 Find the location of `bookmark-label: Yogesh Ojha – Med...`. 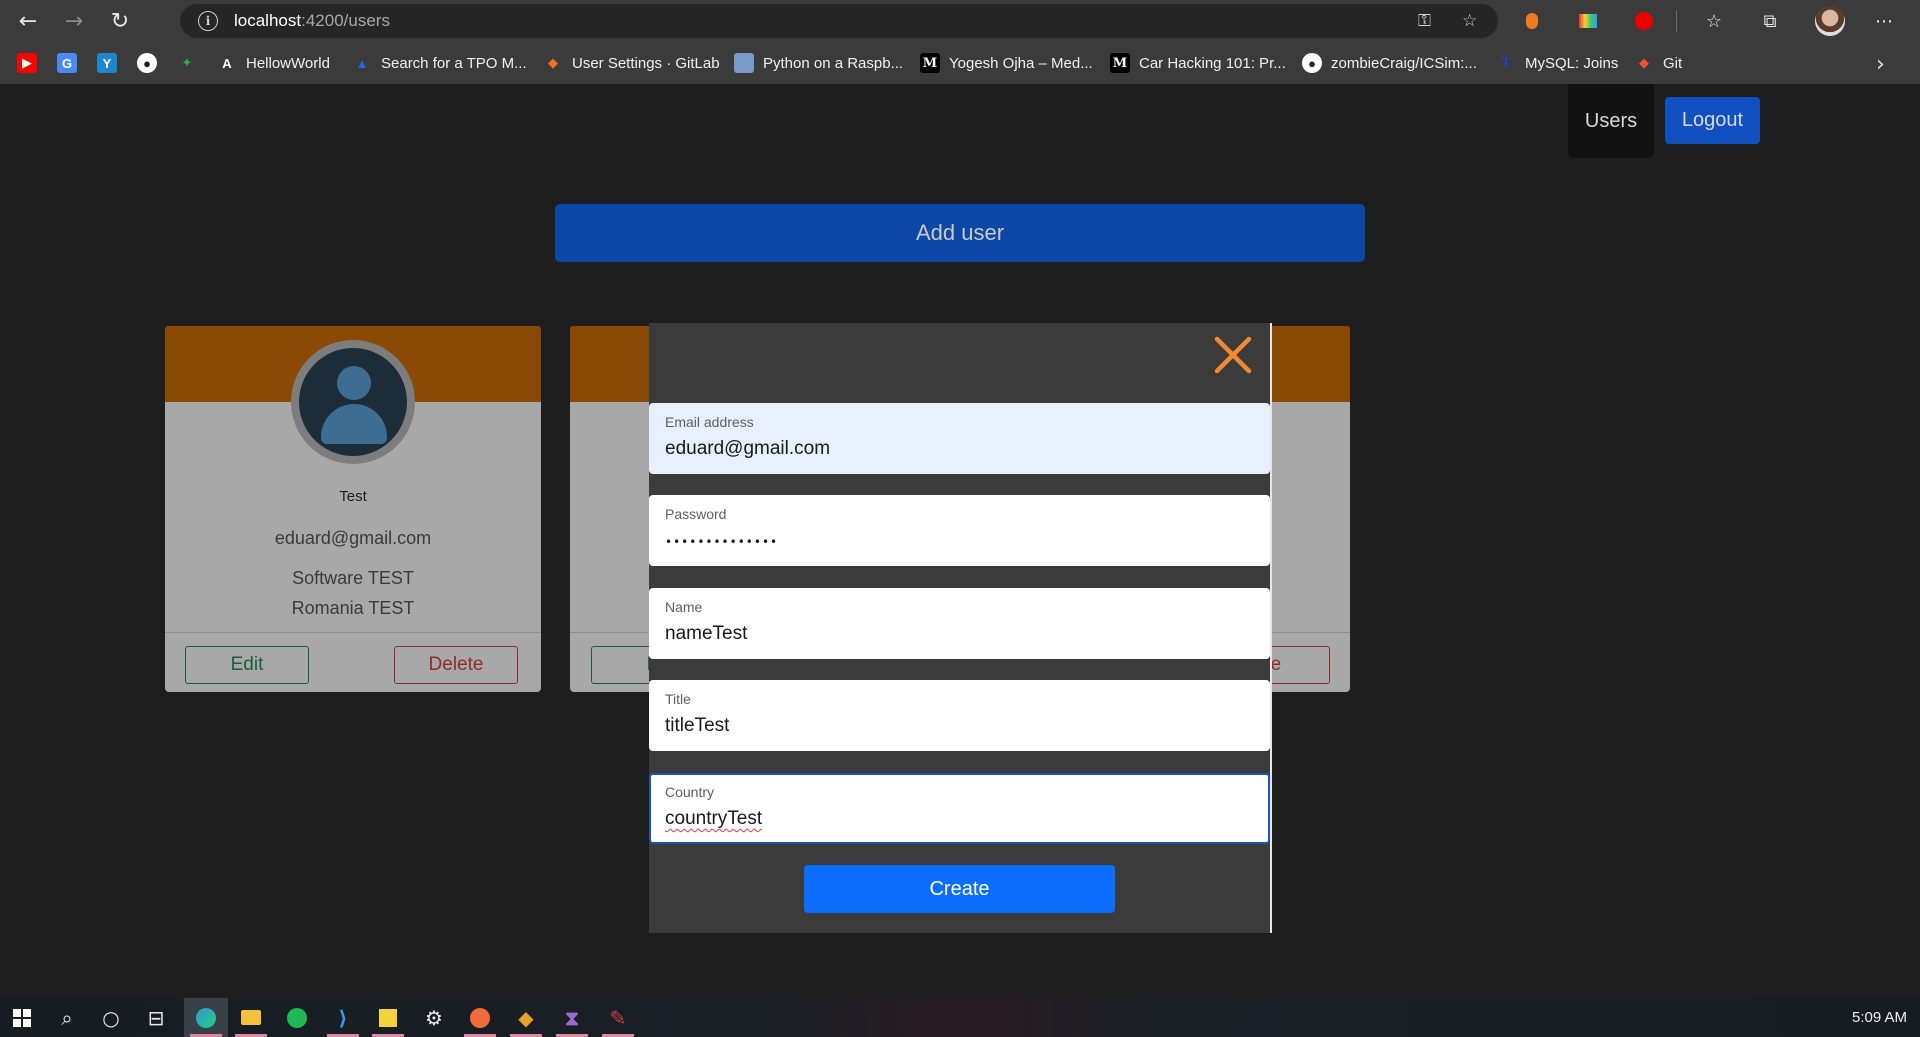

bookmark-label: Yogesh Ojha – Med... is located at coordinates (1021, 63).